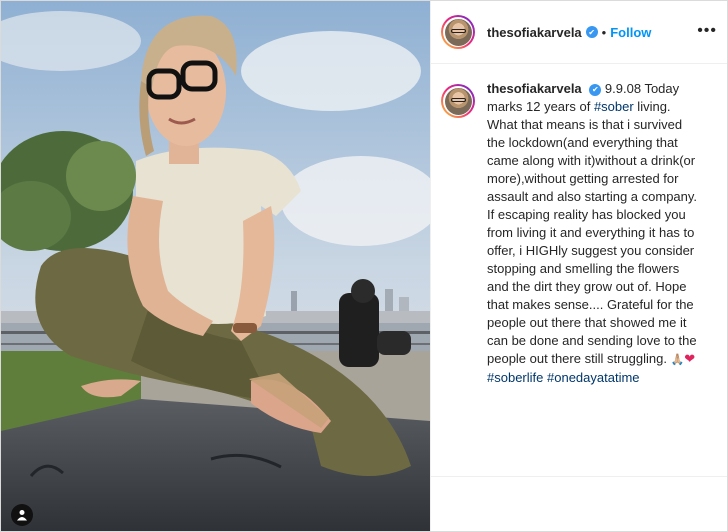  Describe the element at coordinates (579, 476) in the screenshot. I see `divider` at that location.